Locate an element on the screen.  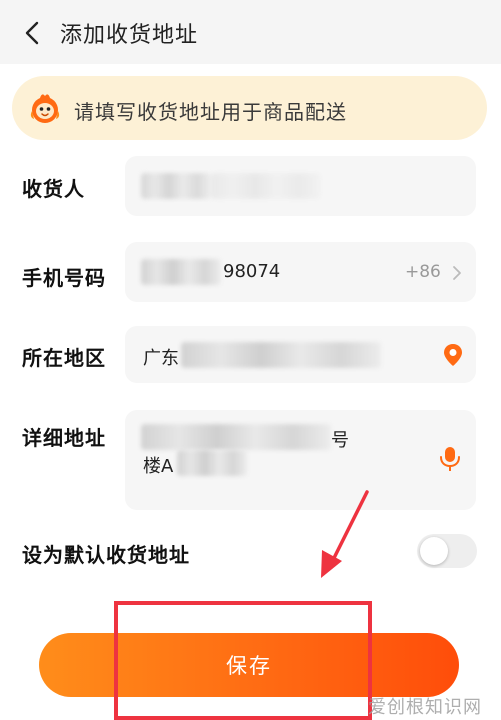
default-address-toggle is located at coordinates (447, 551).